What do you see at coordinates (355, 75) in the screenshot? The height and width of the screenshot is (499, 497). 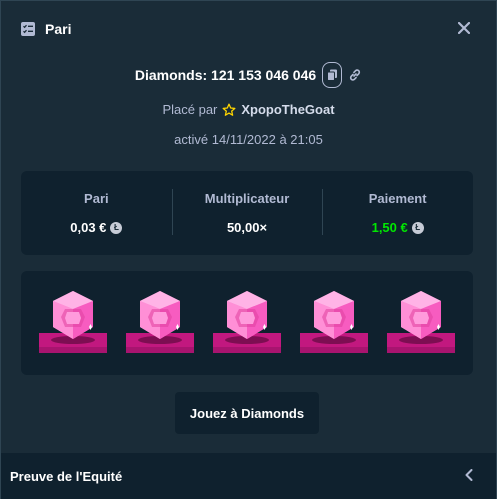 I see `link-icon` at bounding box center [355, 75].